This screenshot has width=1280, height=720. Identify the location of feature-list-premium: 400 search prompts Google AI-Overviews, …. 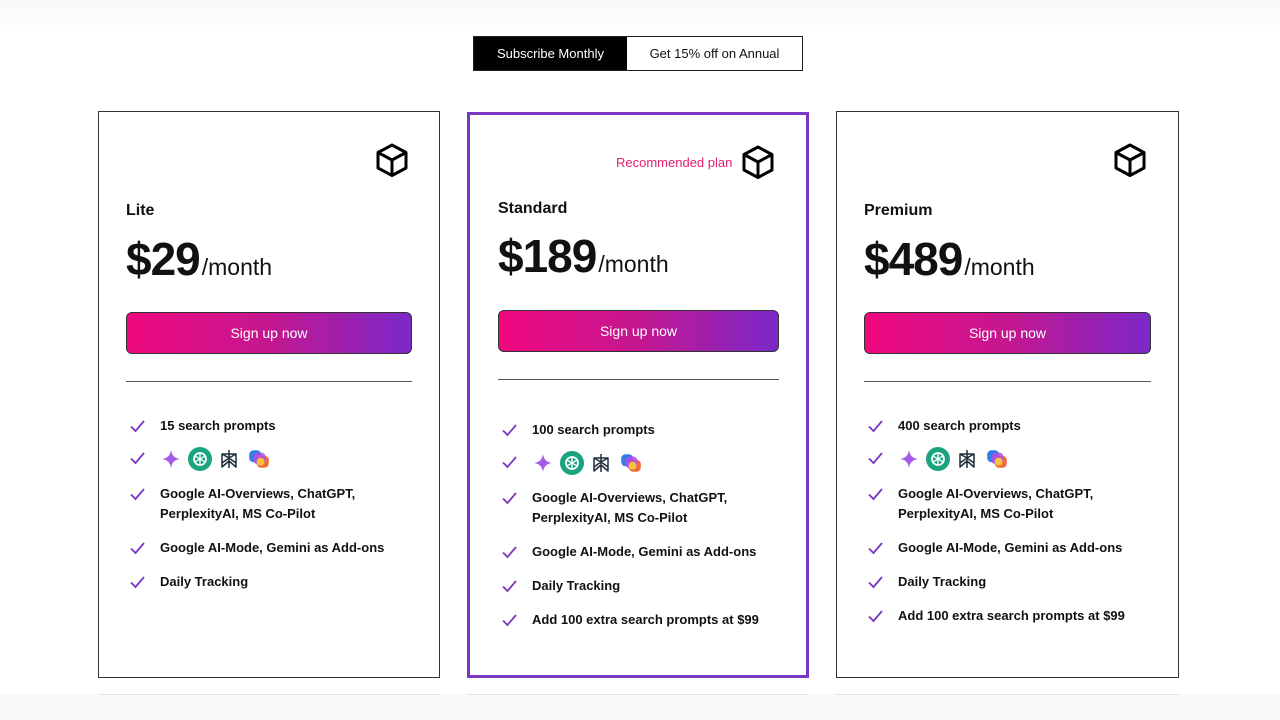
(1009, 521).